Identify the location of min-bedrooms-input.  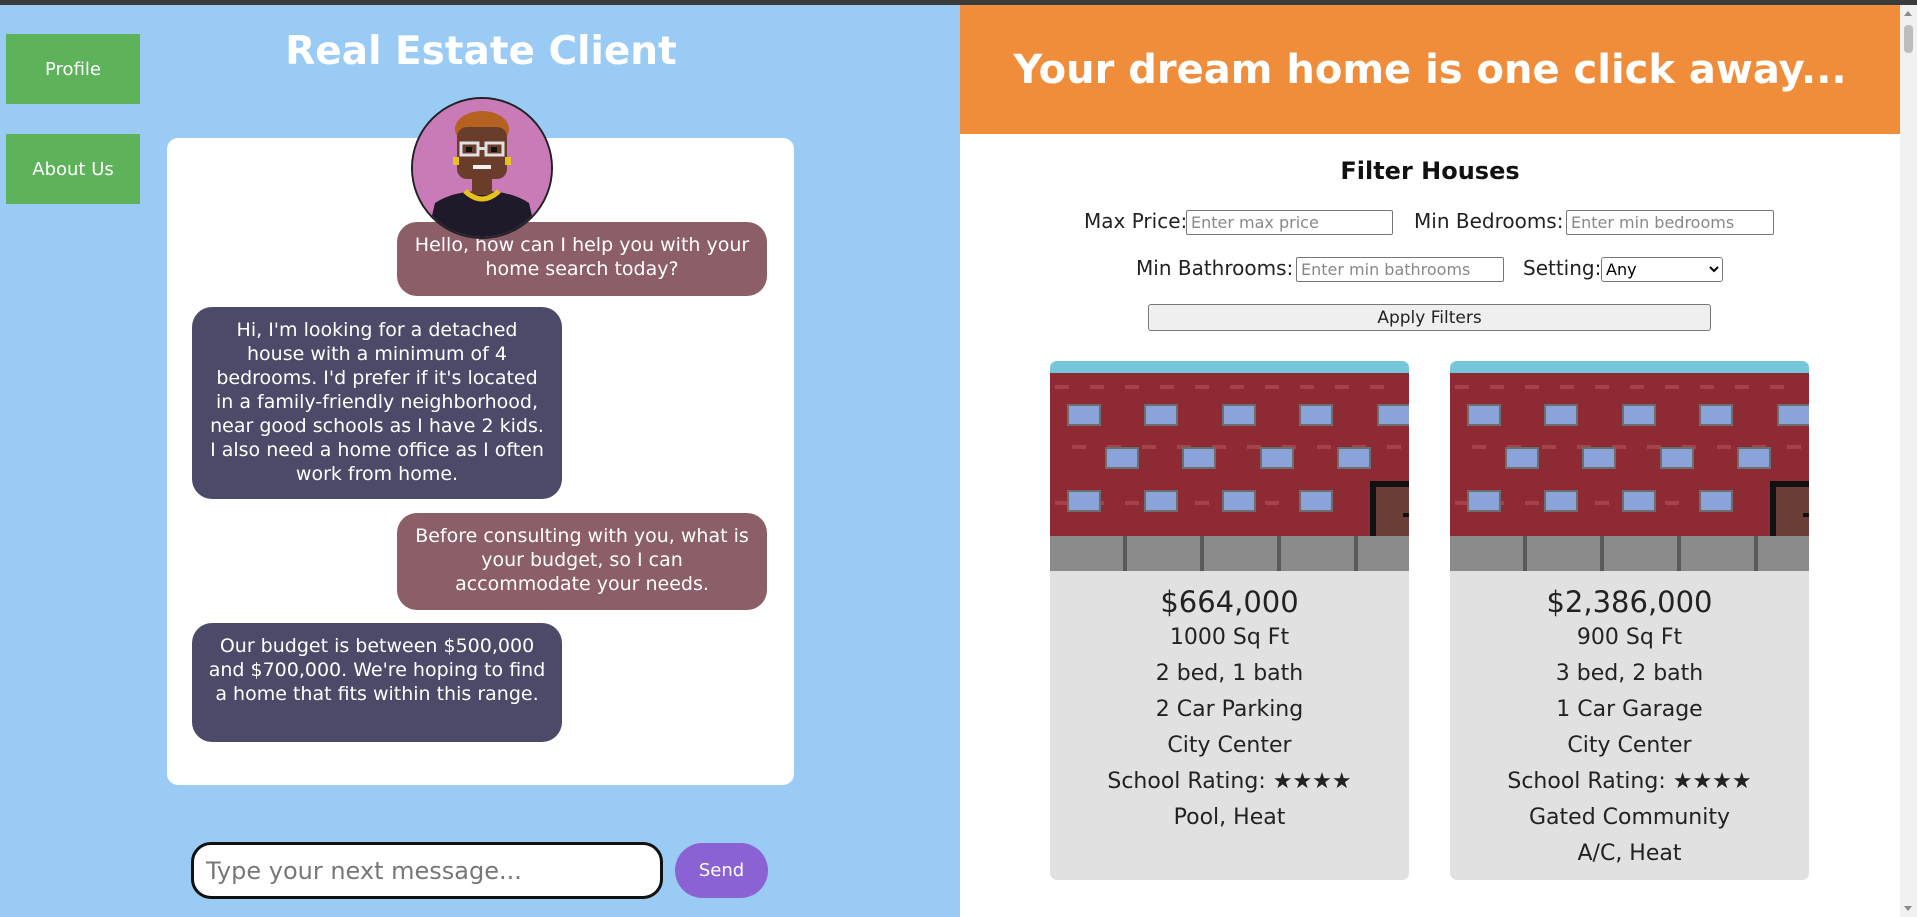
(1670, 222).